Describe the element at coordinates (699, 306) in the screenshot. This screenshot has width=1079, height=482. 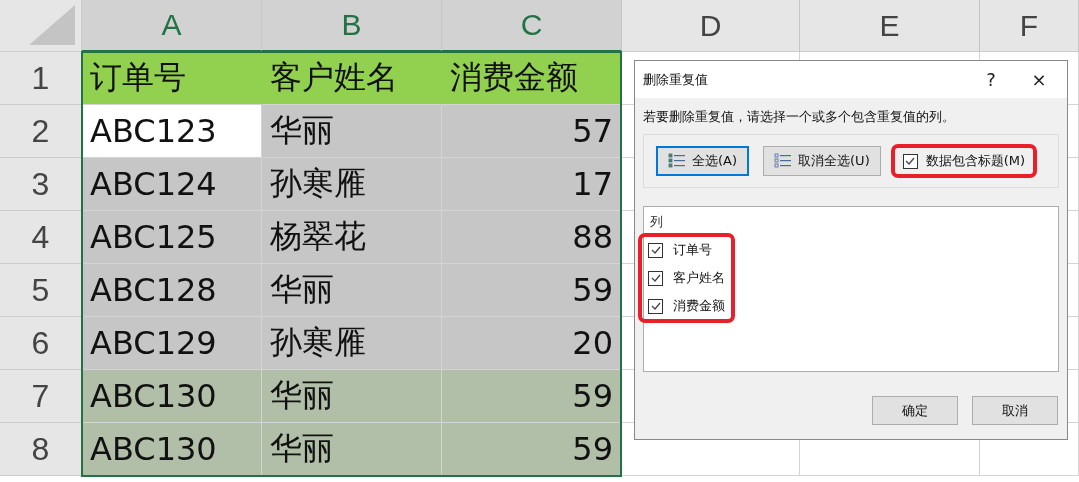
I see `checkbox-label: 消费金额` at that location.